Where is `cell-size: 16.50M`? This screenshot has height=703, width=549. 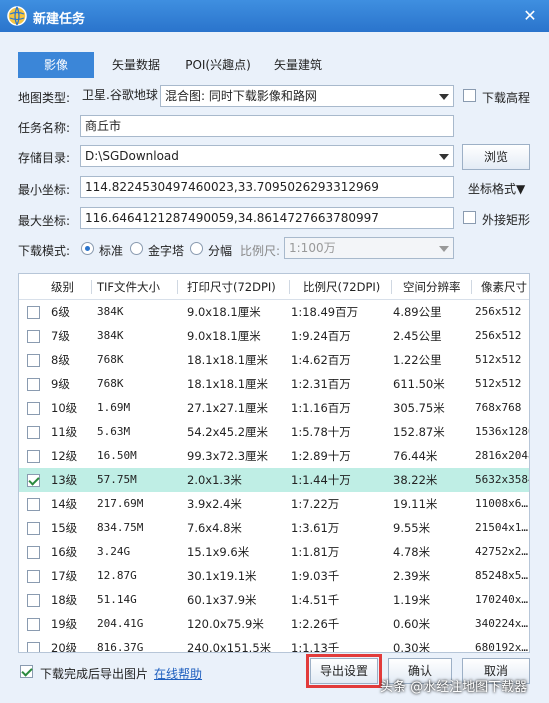 cell-size: 16.50M is located at coordinates (117, 455).